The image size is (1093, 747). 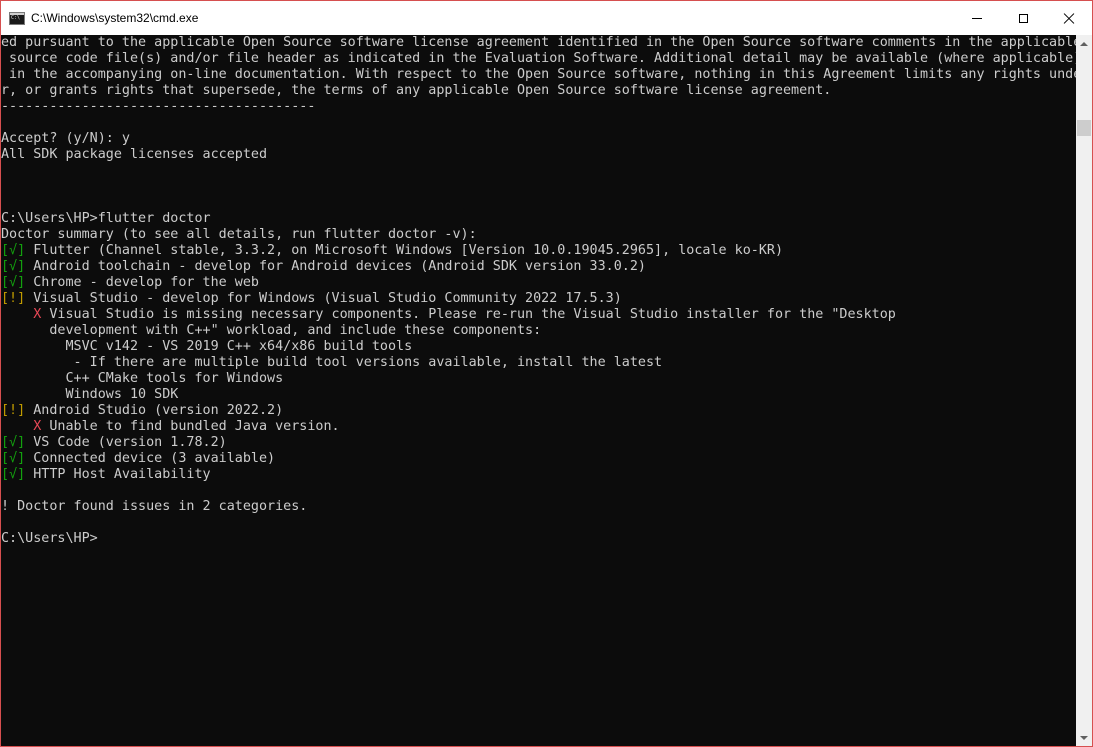 What do you see at coordinates (142, 378) in the screenshot?
I see `console-text: C++ CMake tools for Windows` at bounding box center [142, 378].